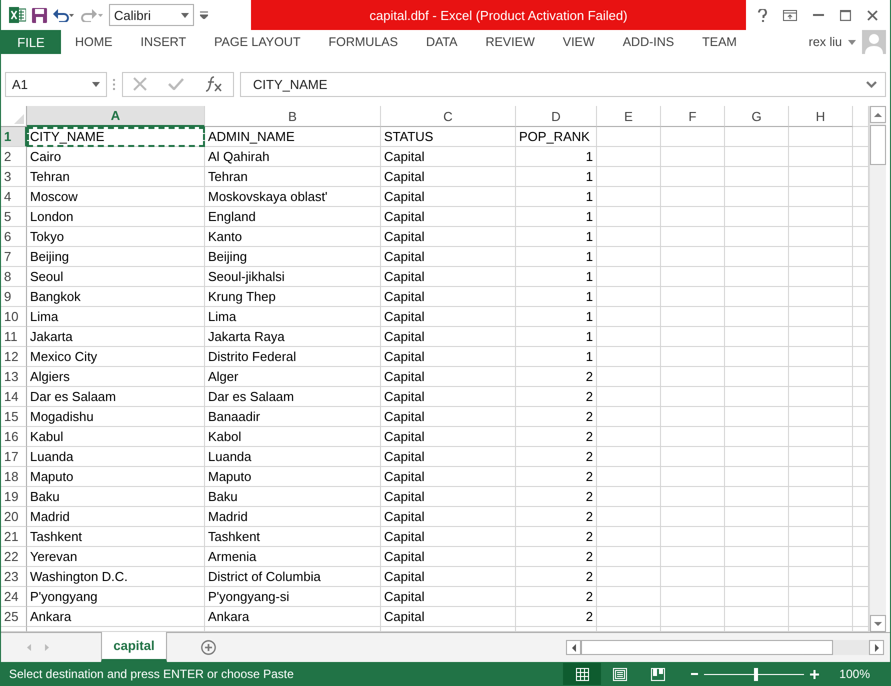 The image size is (891, 686). Describe the element at coordinates (151, 15) in the screenshot. I see `font-dropdown: Calibri` at that location.